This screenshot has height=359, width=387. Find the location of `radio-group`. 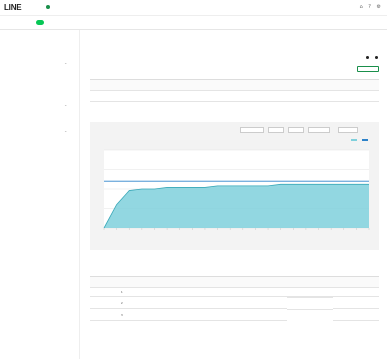

radio-group is located at coordinates (370, 57).